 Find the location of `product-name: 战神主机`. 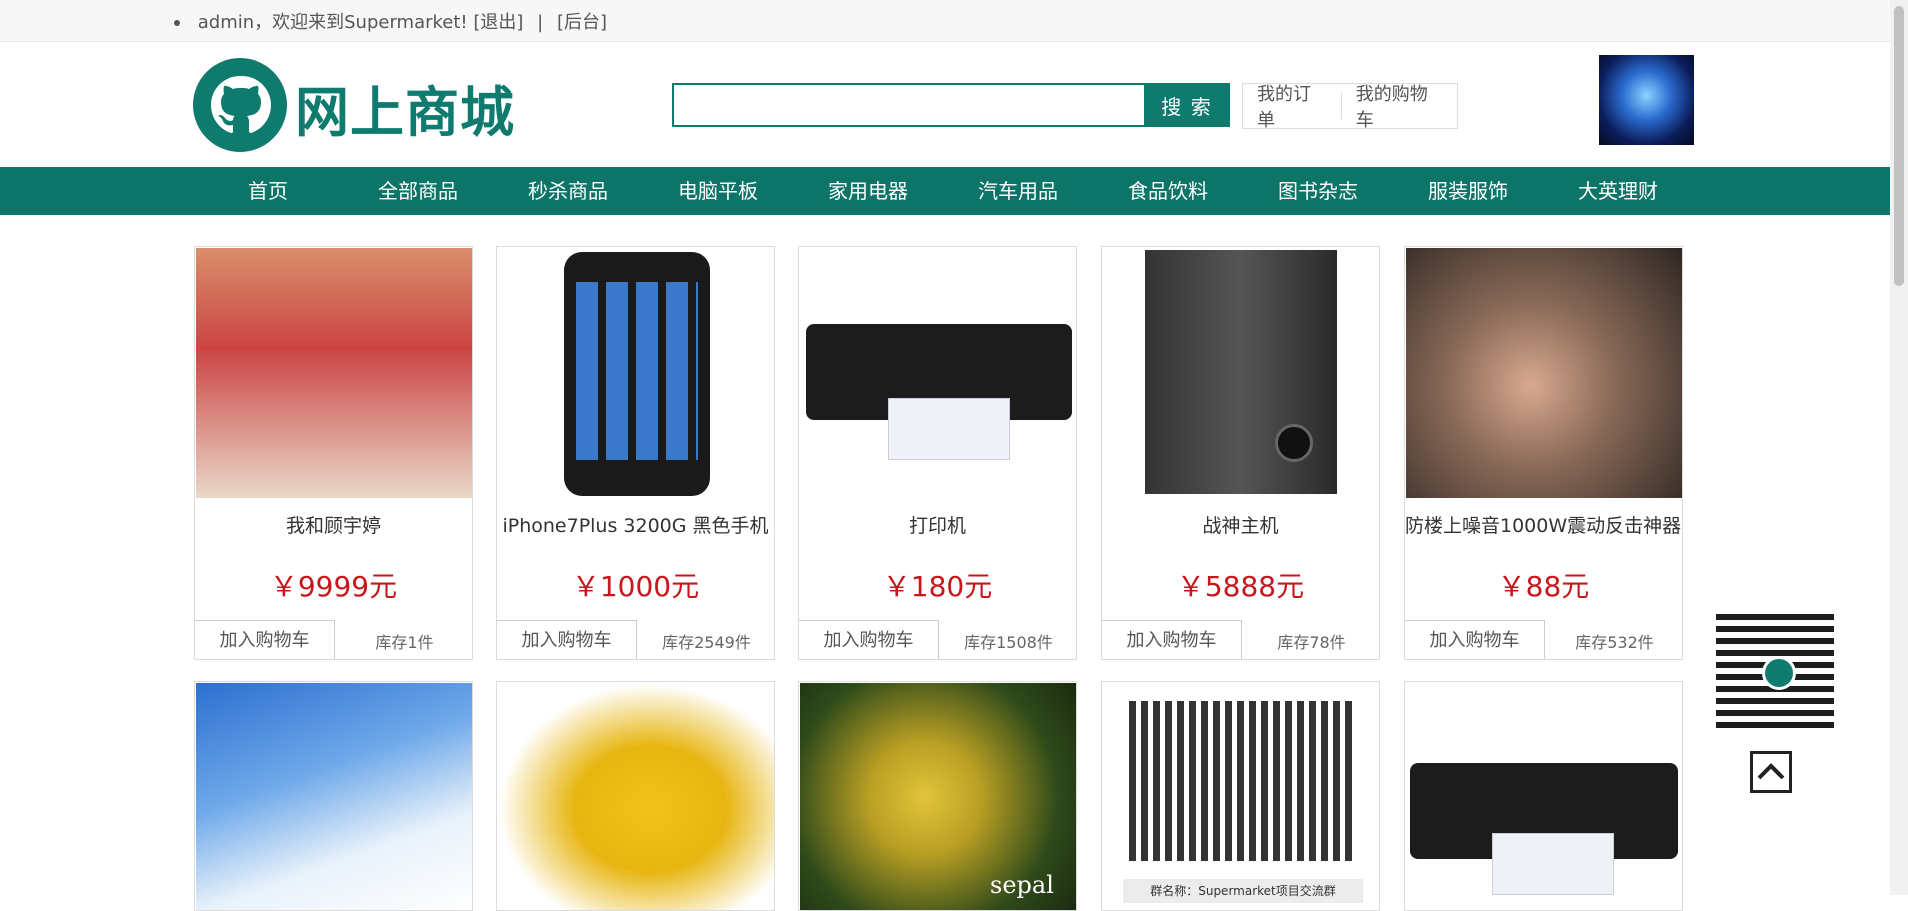

product-name: 战神主机 is located at coordinates (1240, 524).